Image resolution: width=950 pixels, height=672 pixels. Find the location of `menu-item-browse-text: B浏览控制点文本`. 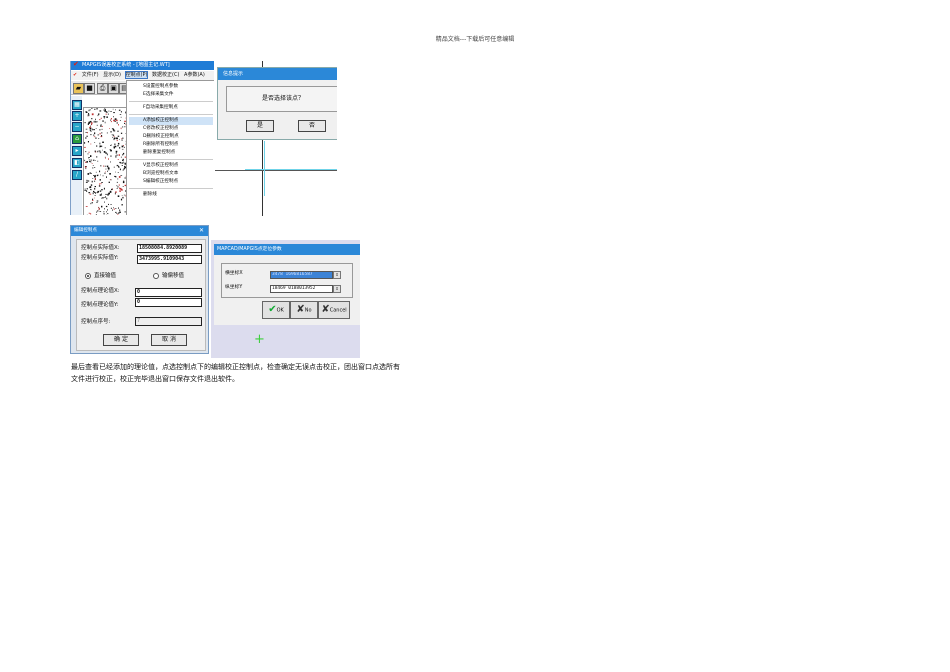

menu-item-browse-text: B浏览控制点文本 is located at coordinates (171, 174).